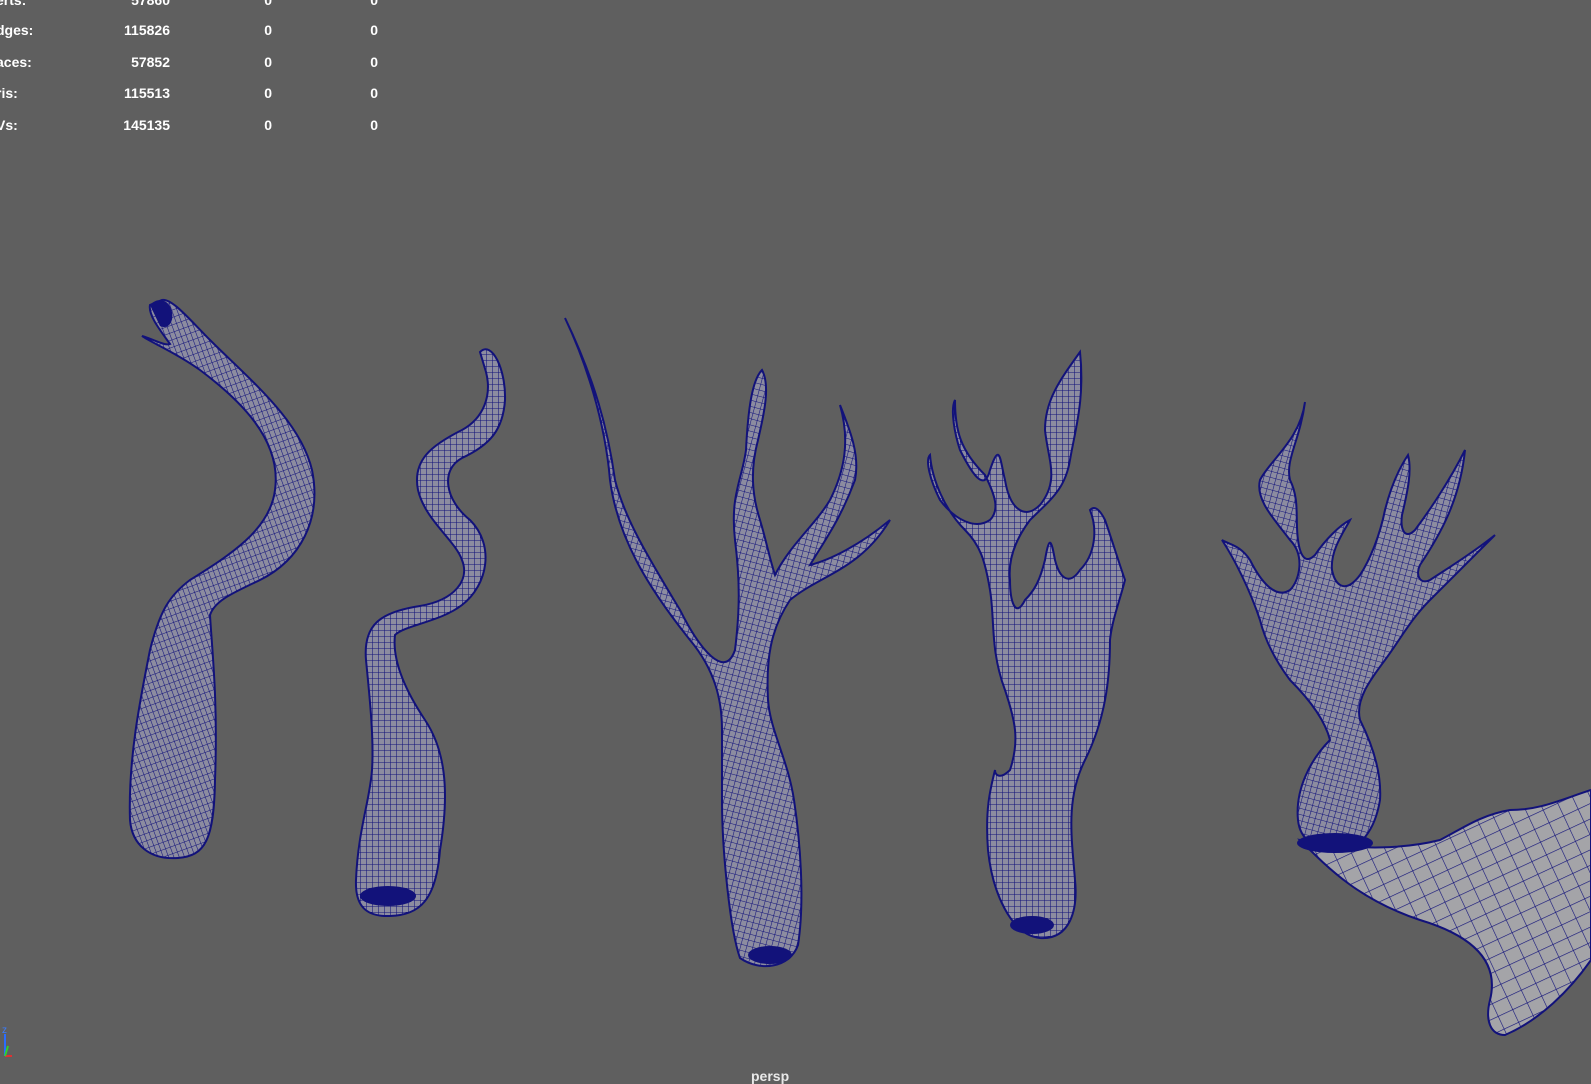 Image resolution: width=1591 pixels, height=1084 pixels. What do you see at coordinates (4, 1030) in the screenshot?
I see `axis-z-label: z` at bounding box center [4, 1030].